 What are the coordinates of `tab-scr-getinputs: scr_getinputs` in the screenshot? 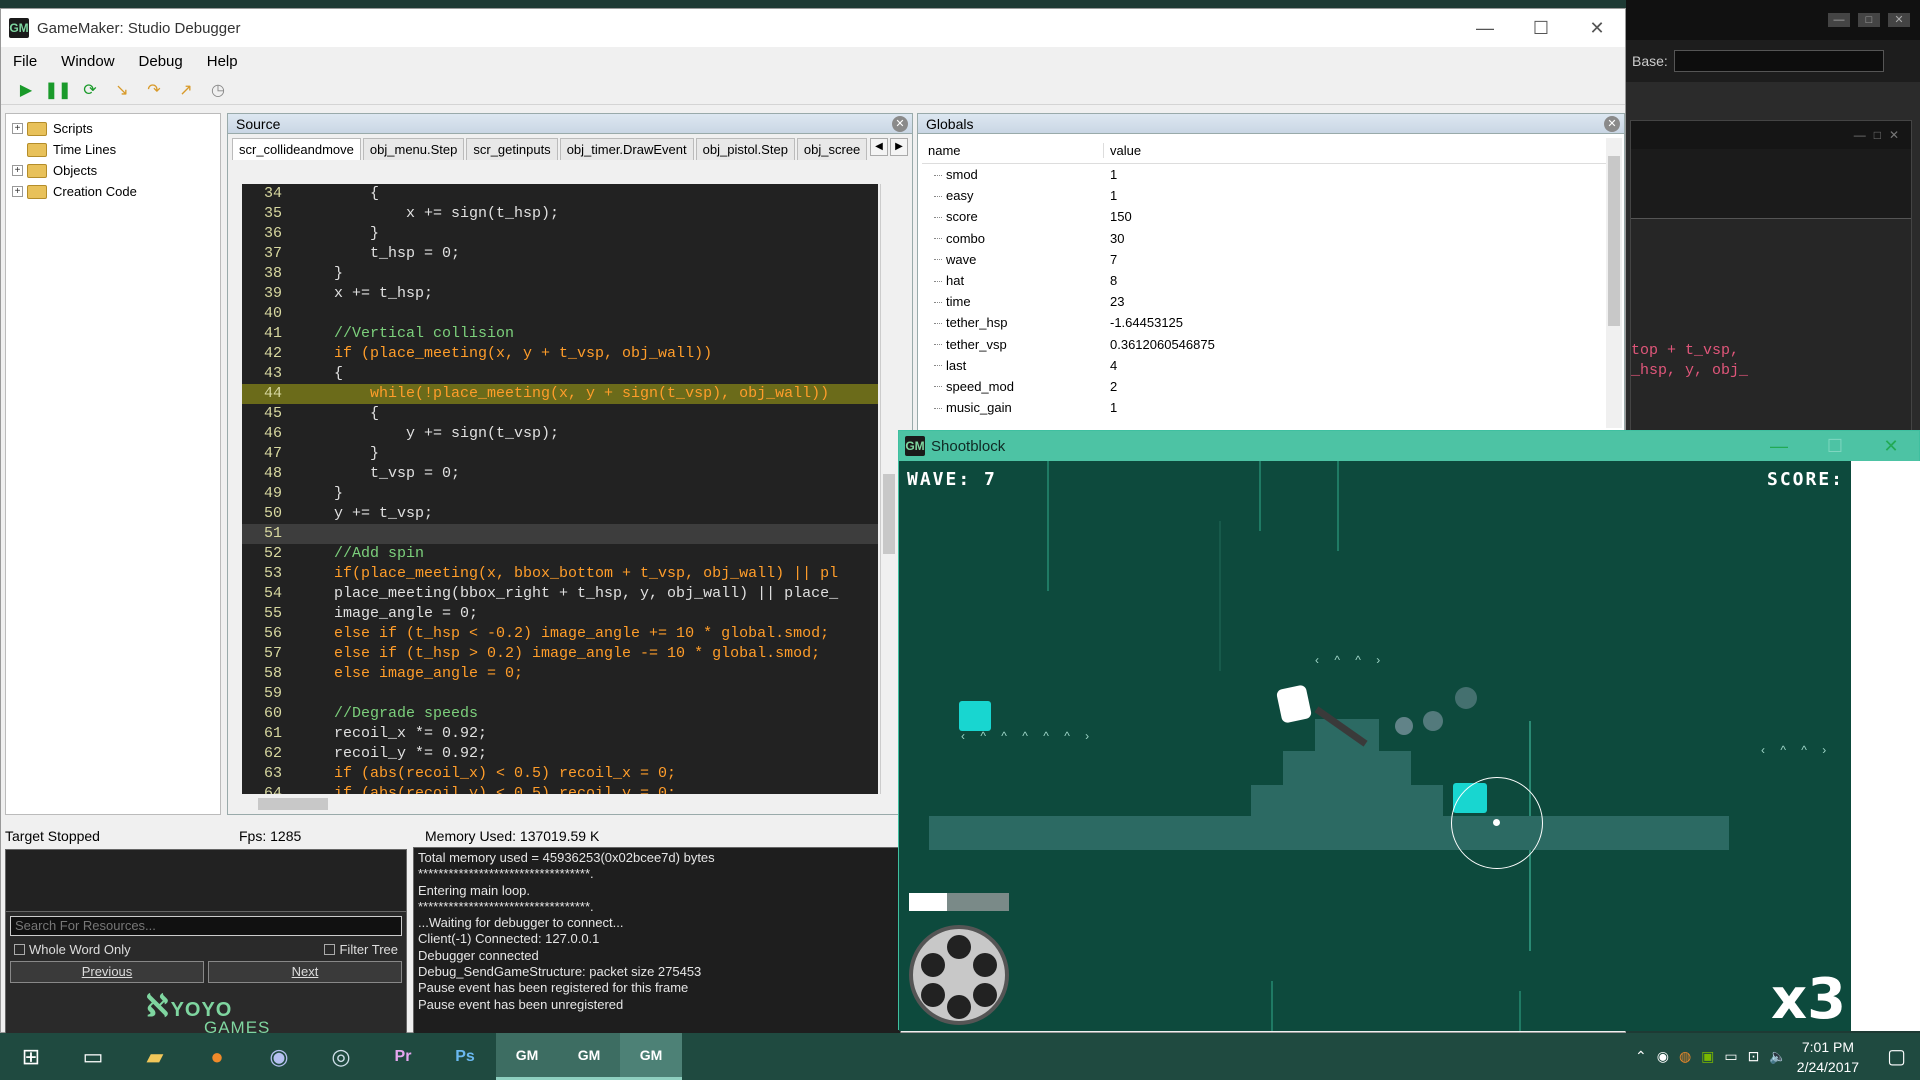 It's located at (512, 149).